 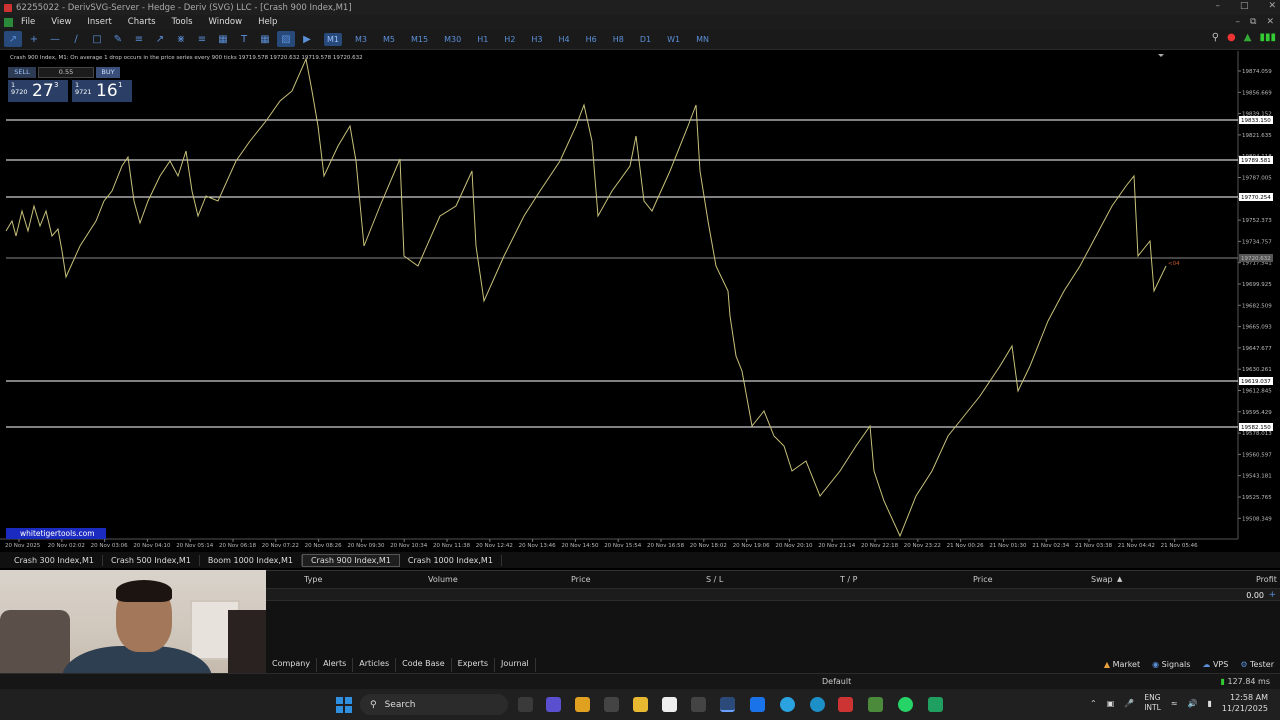 I want to click on draw-tool-icon: ✎, so click(x=118, y=39).